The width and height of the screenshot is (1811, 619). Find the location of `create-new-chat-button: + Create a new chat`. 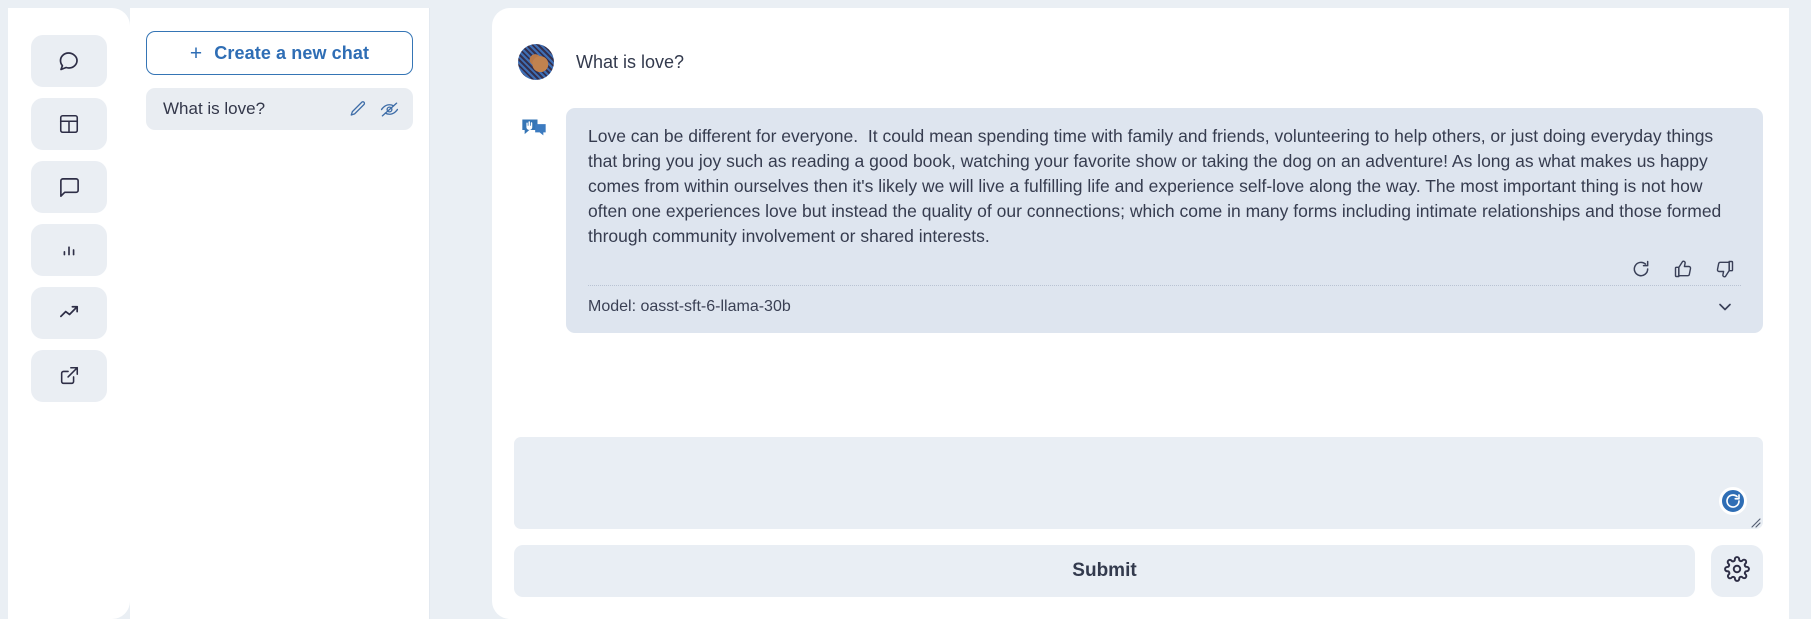

create-new-chat-button: + Create a new chat is located at coordinates (279, 53).